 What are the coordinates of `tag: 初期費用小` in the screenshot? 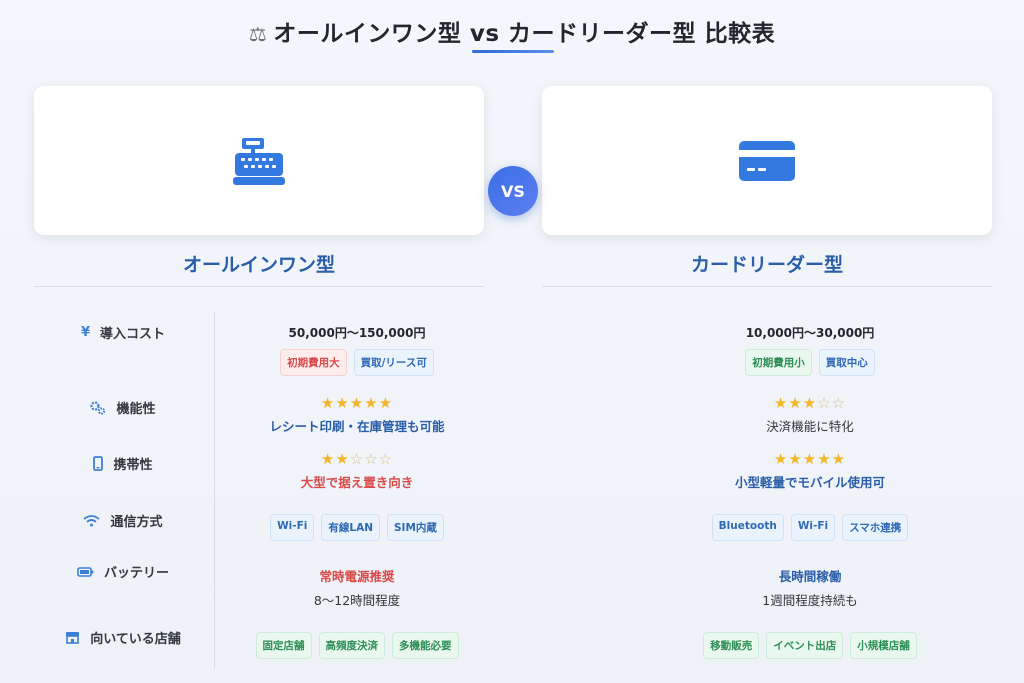 It's located at (778, 362).